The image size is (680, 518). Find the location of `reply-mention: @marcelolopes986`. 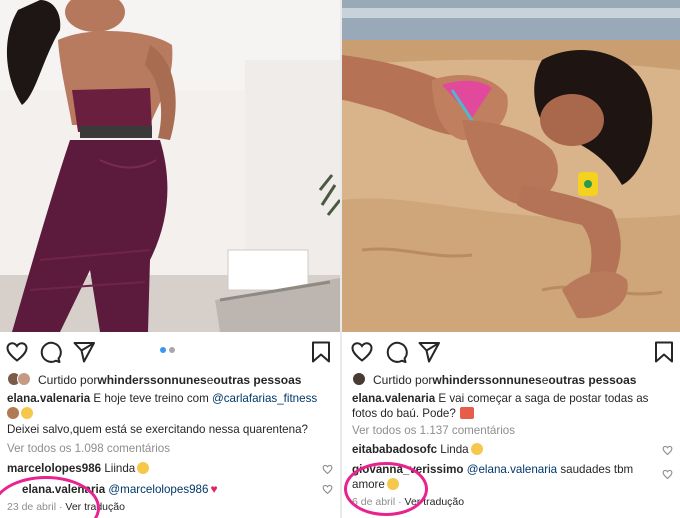

reply-mention: @marcelolopes986 is located at coordinates (158, 489).